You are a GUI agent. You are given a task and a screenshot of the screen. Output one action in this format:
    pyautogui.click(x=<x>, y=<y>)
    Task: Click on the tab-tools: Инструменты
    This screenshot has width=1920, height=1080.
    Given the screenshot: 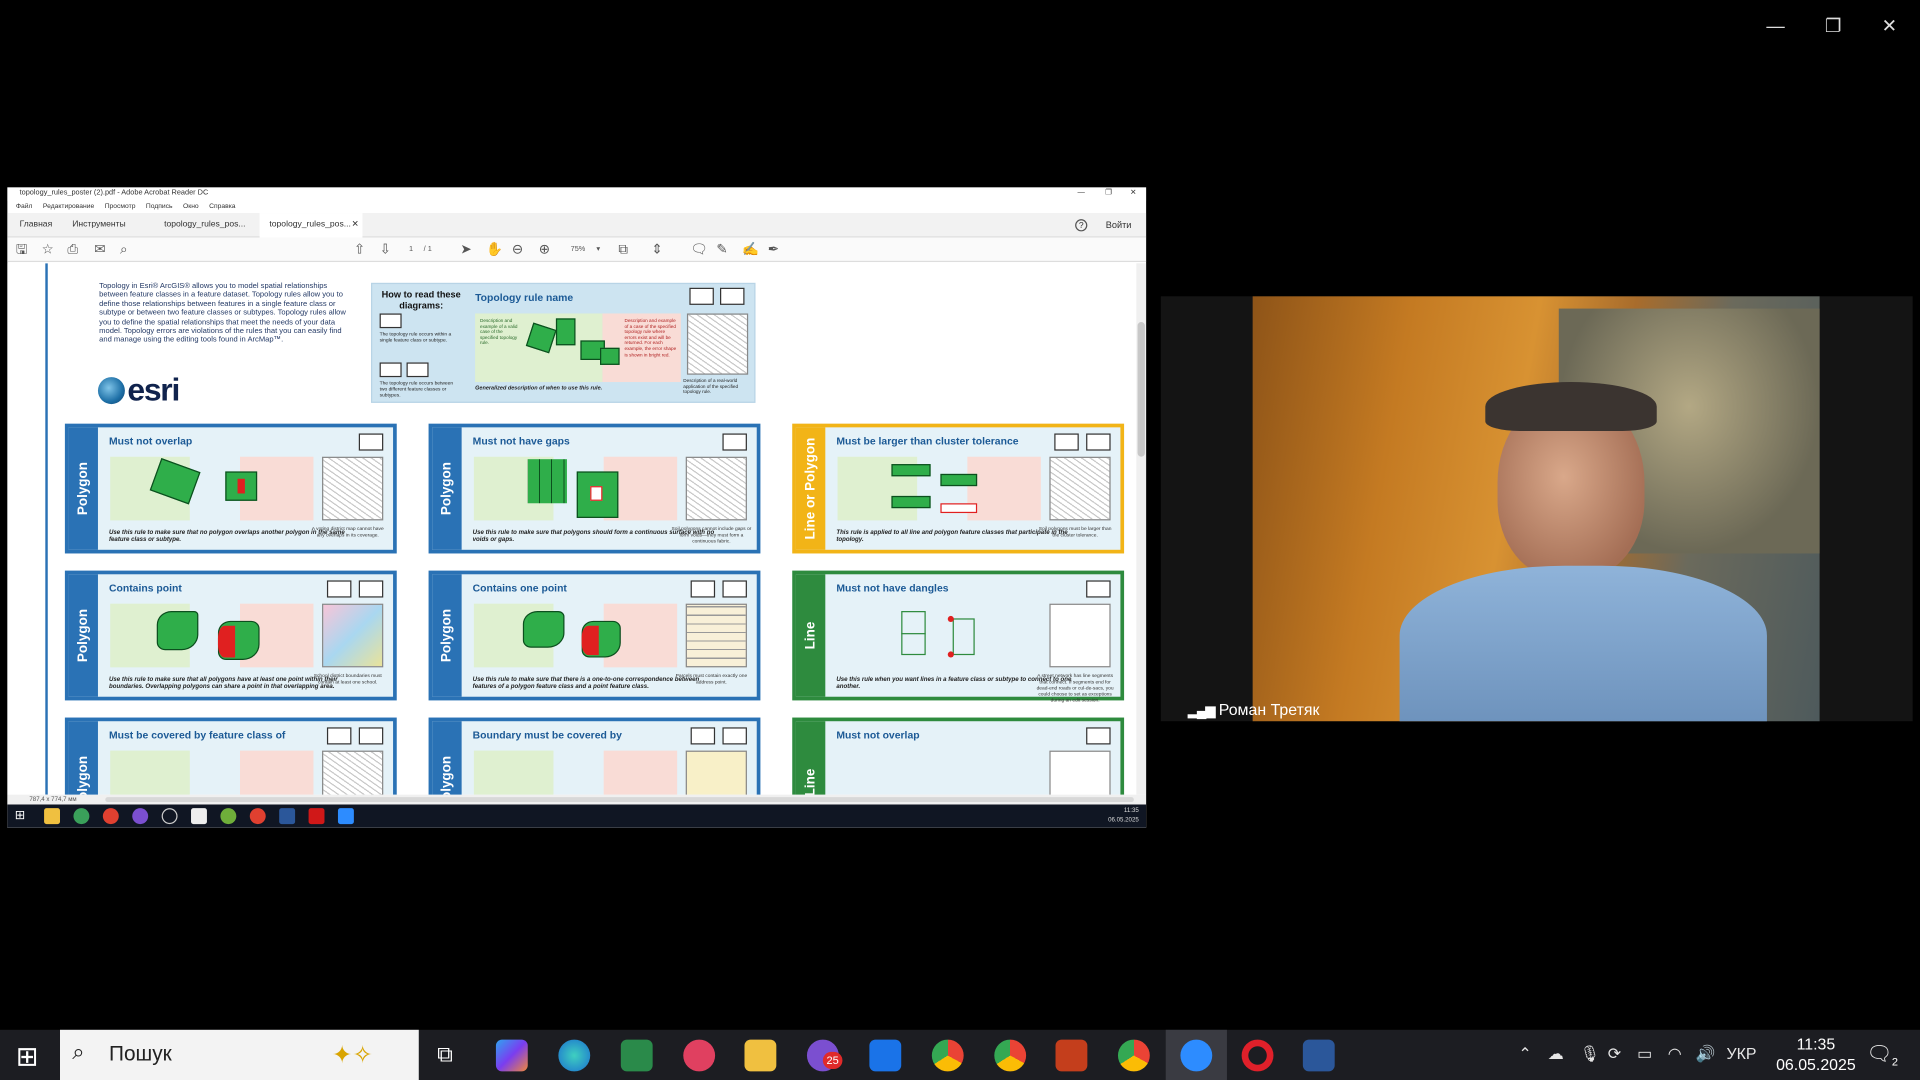 What is the action you would take?
    pyautogui.click(x=98, y=225)
    